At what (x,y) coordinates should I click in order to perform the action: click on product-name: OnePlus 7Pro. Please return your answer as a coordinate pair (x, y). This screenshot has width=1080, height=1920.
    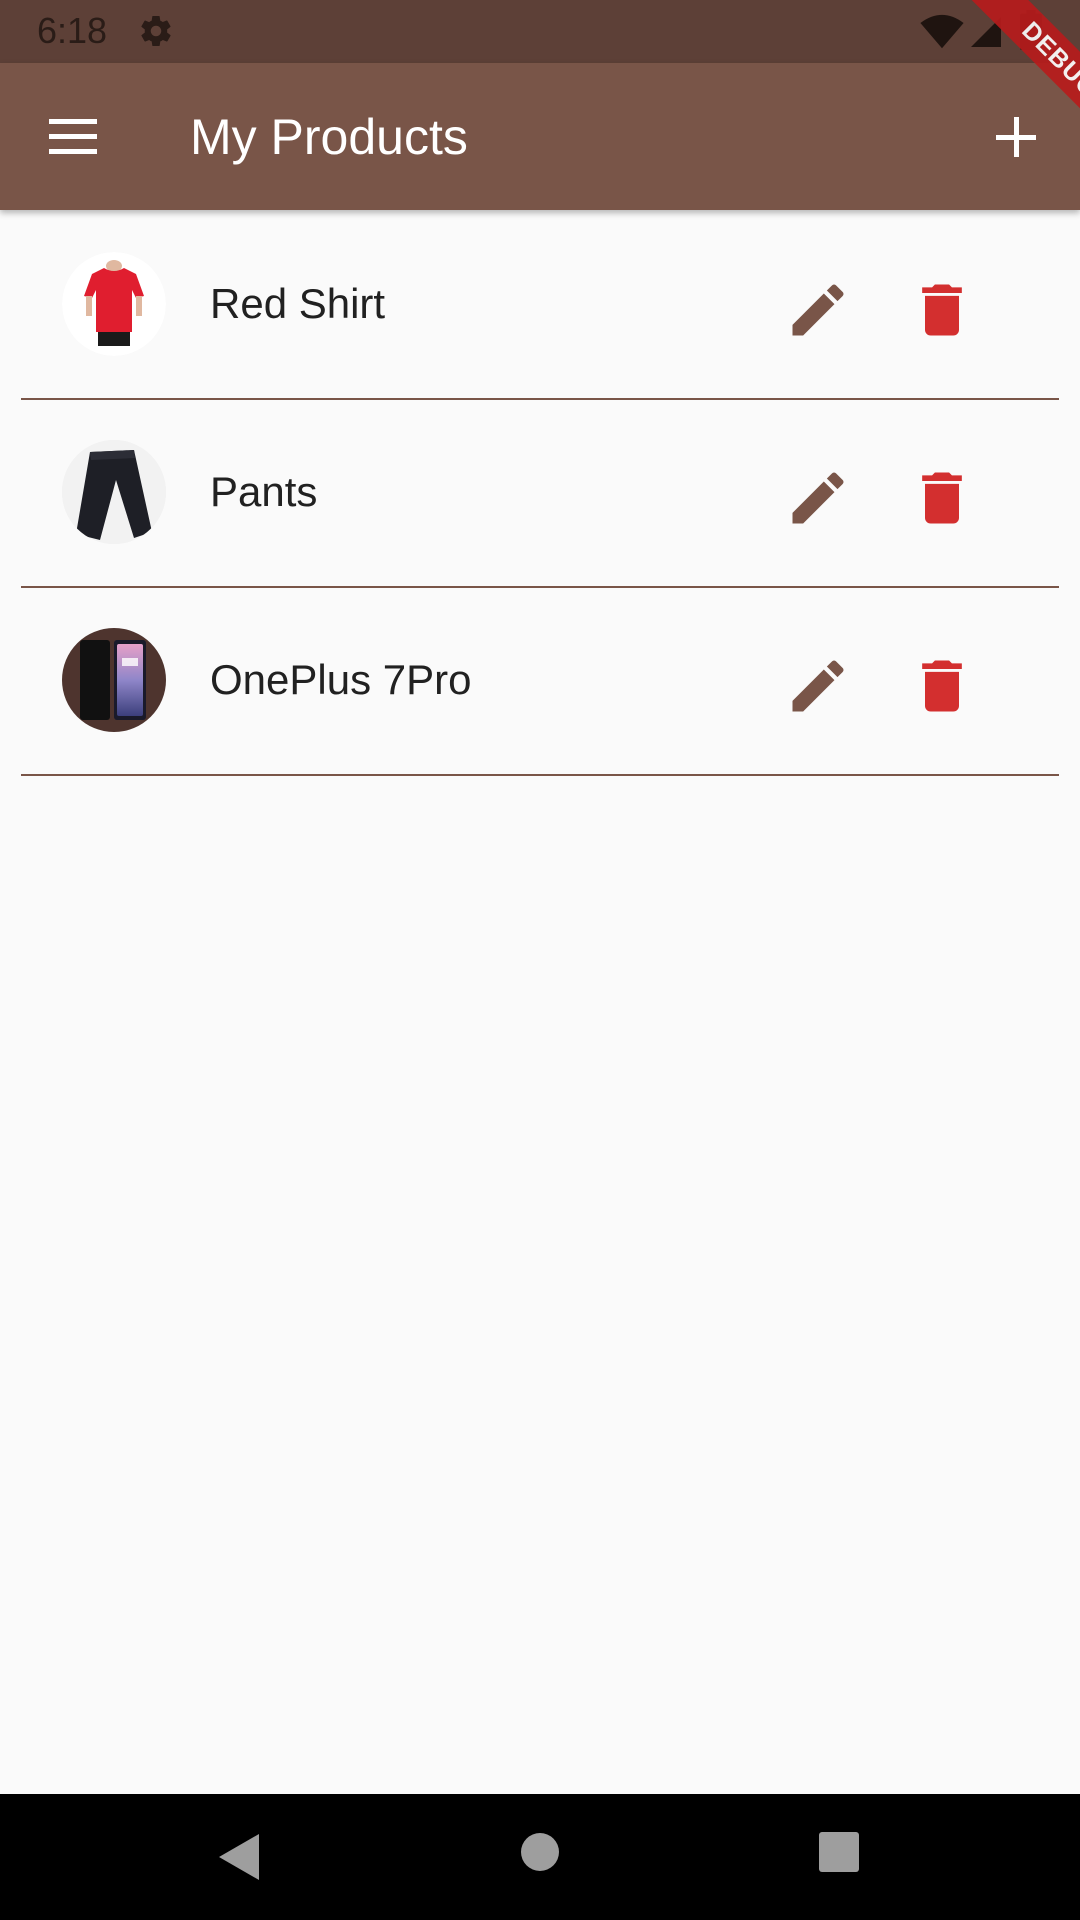
    Looking at the image, I should click on (341, 679).